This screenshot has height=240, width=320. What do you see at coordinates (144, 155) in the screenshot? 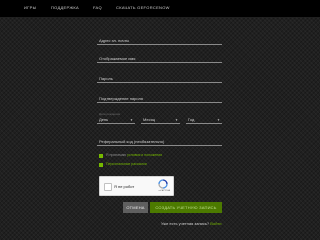
I see `terms-link: условия и положения` at bounding box center [144, 155].